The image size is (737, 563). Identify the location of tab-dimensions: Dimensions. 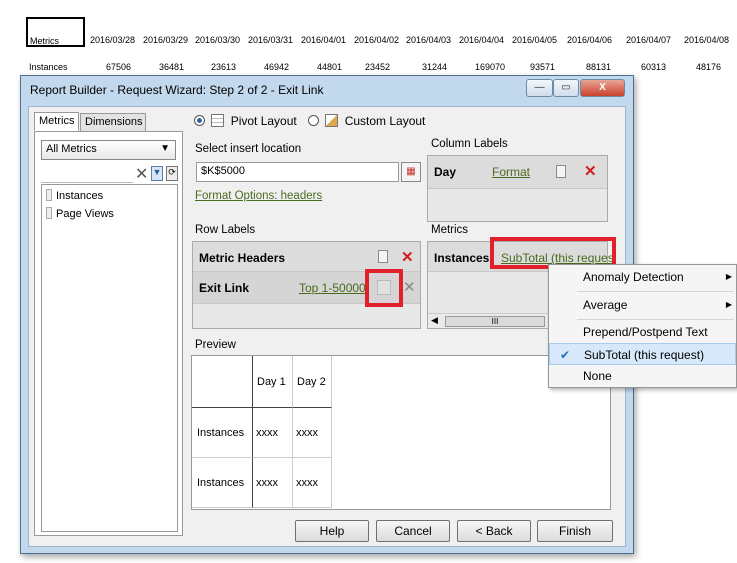
(113, 122).